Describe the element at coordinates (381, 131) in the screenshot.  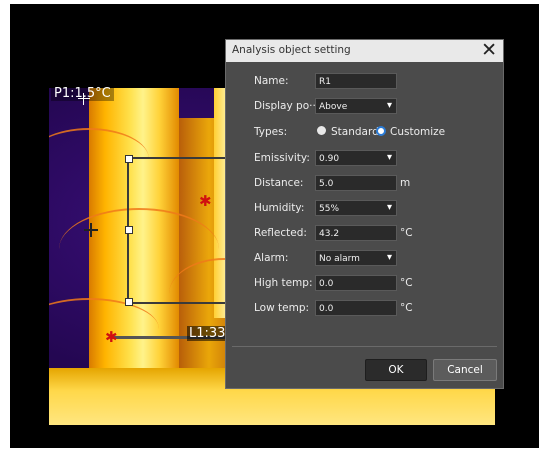
I see `customize-radio` at that location.